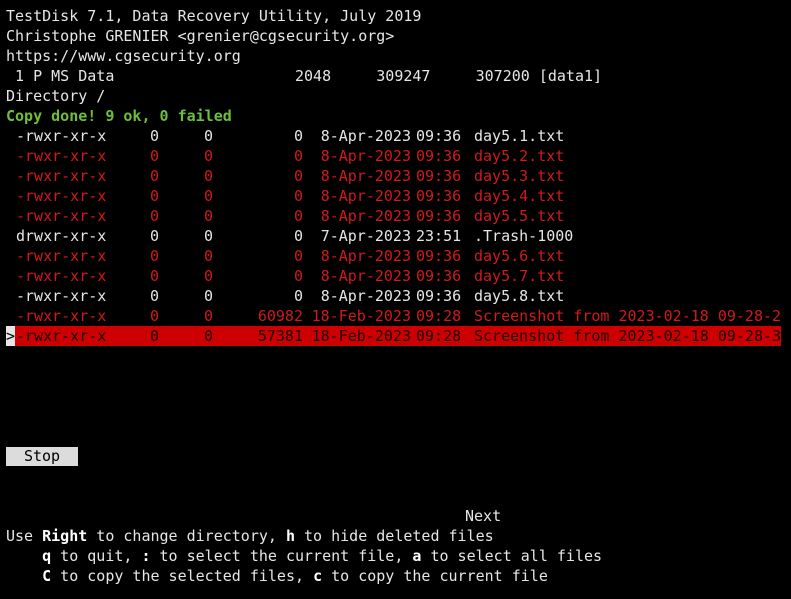 Image resolution: width=791 pixels, height=599 pixels. Describe the element at coordinates (280, 316) in the screenshot. I see `file-size: 60982` at that location.